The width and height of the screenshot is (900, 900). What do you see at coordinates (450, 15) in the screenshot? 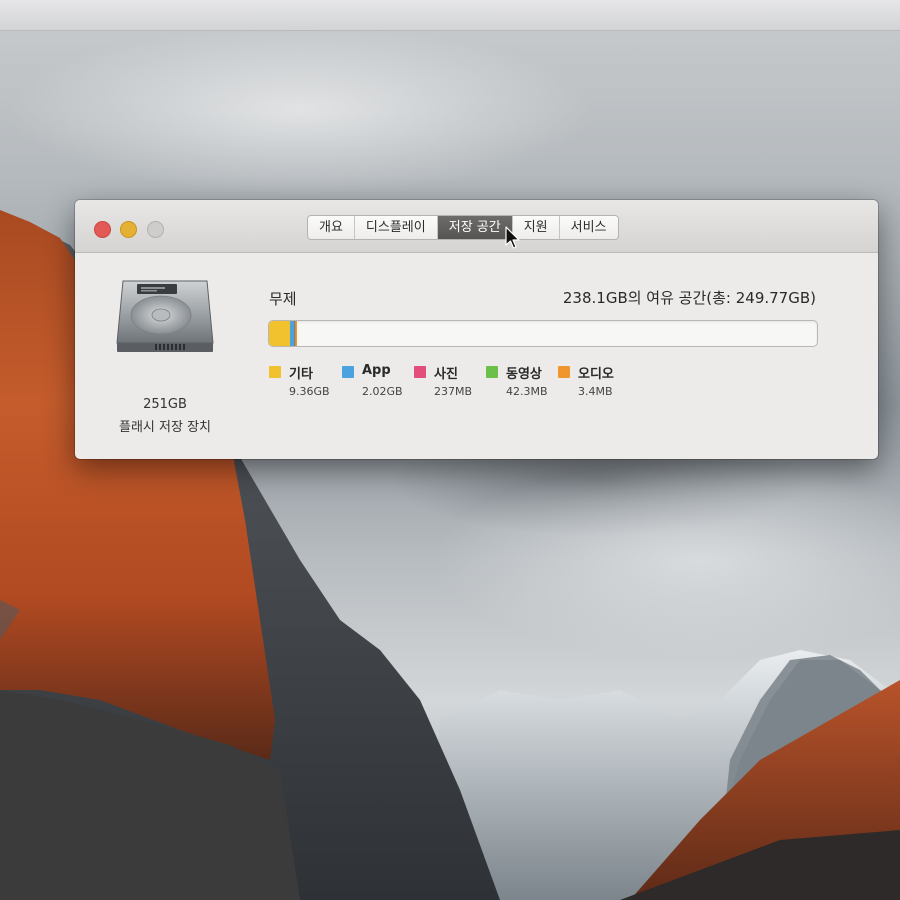
I see `screen-bezel` at bounding box center [450, 15].